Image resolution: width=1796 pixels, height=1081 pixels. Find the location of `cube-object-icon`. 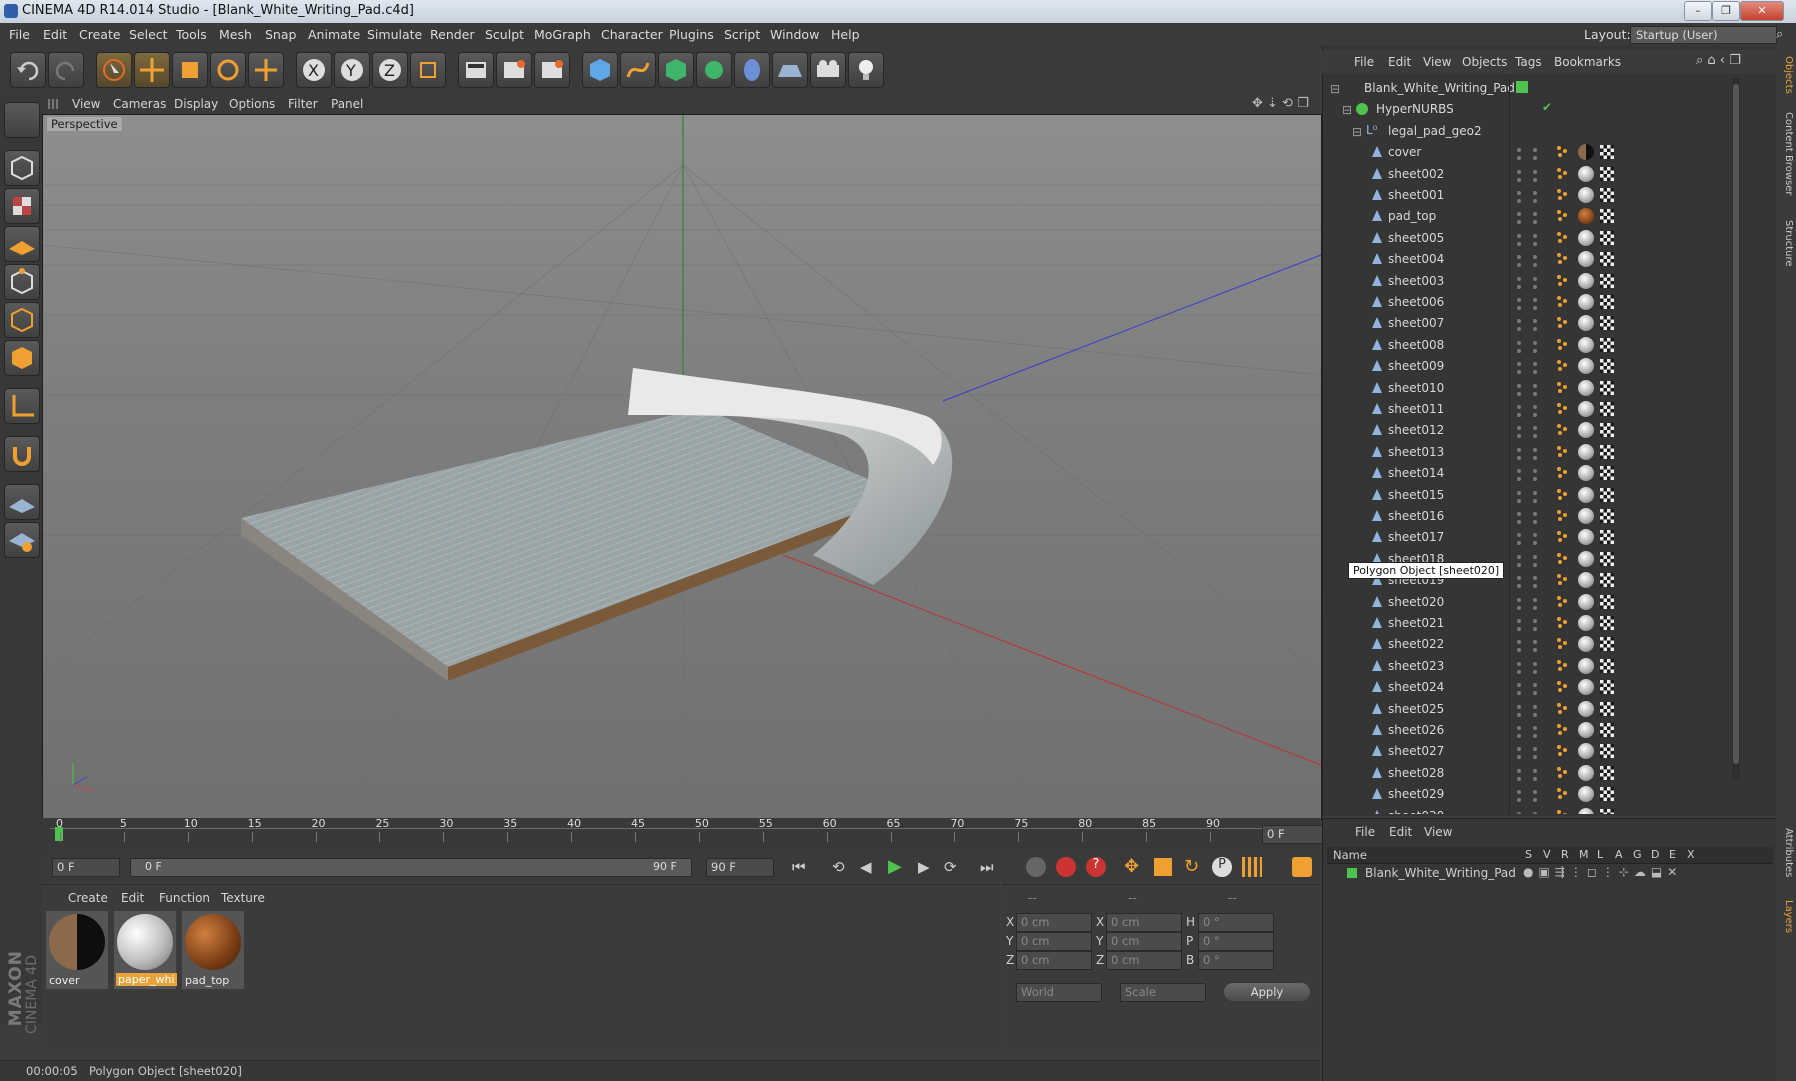

cube-object-icon is located at coordinates (600, 70).